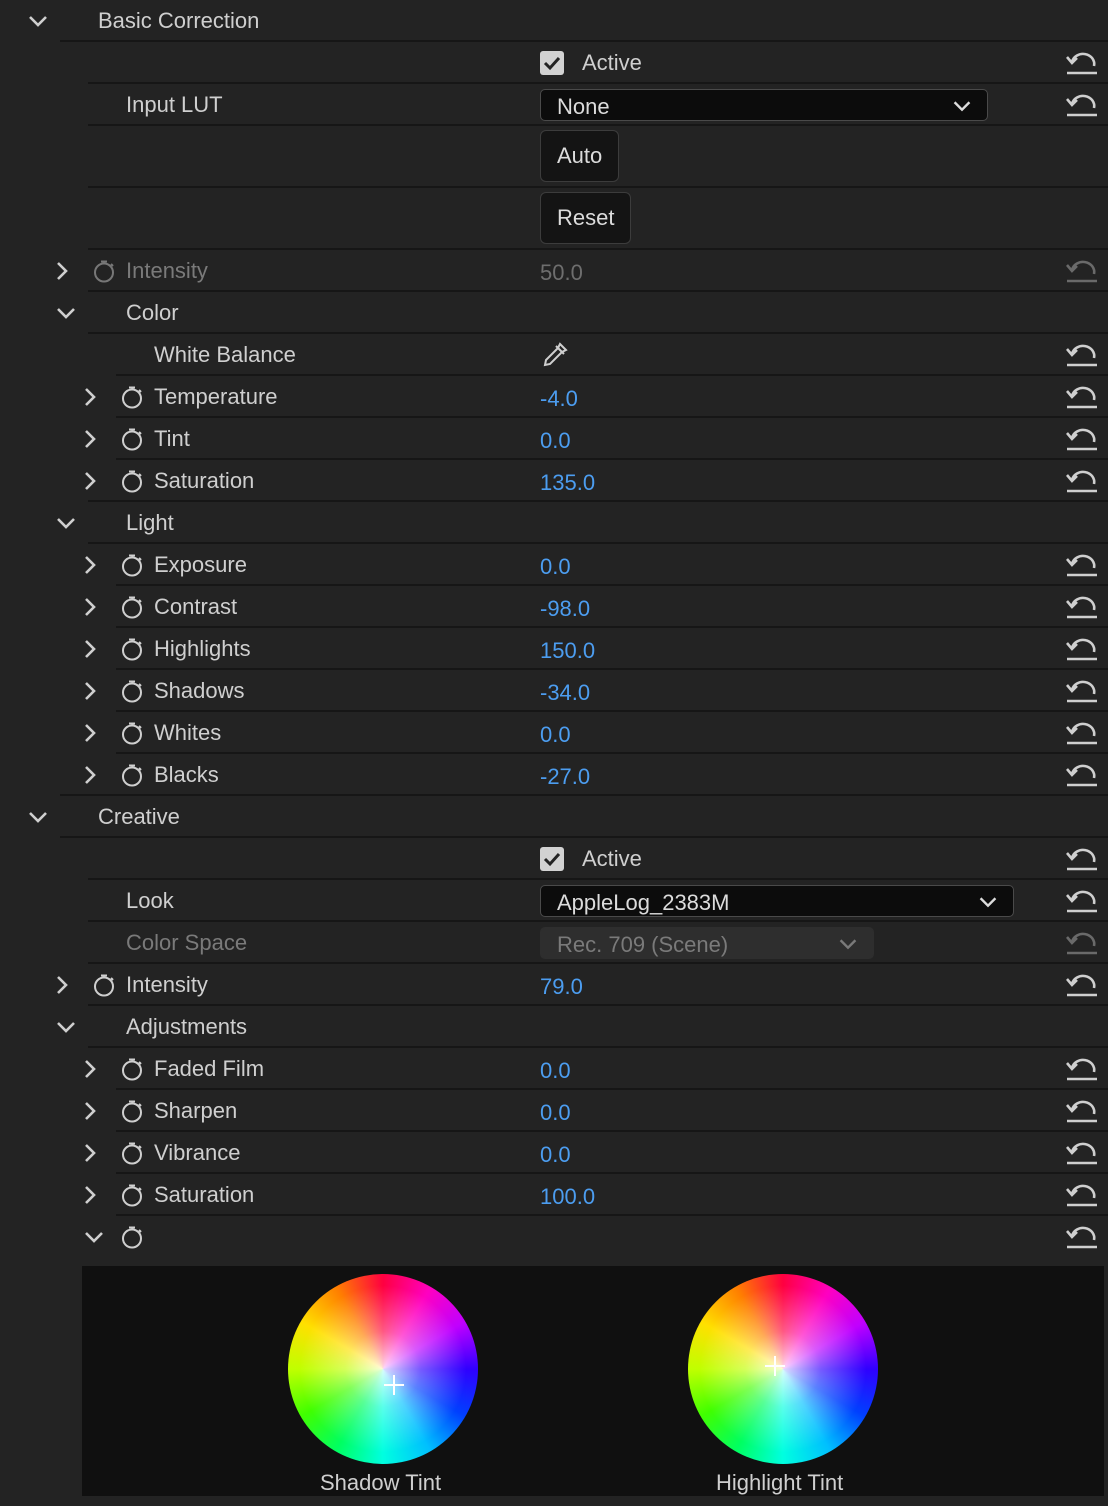 This screenshot has width=1108, height=1506. I want to click on blacks-value: -27.0, so click(565, 777).